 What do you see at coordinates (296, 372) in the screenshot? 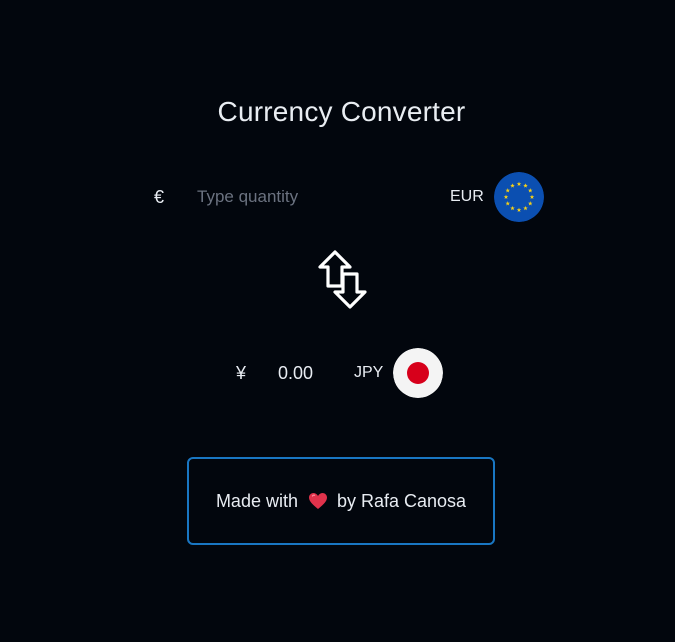
I see `converted-value: 0.00` at bounding box center [296, 372].